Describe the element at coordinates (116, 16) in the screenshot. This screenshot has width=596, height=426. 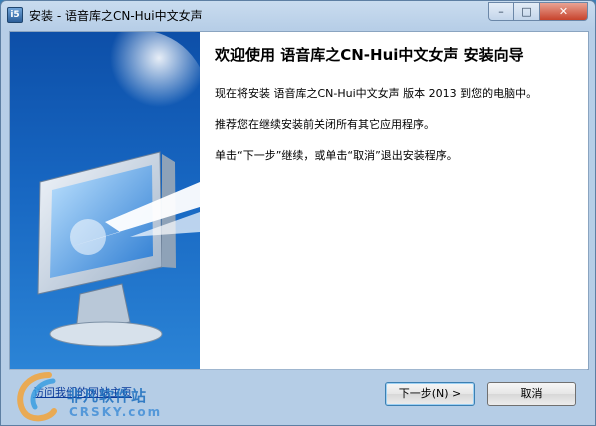
I see `window-title: 安装 - 语音库之CN-Hui中文女声` at that location.